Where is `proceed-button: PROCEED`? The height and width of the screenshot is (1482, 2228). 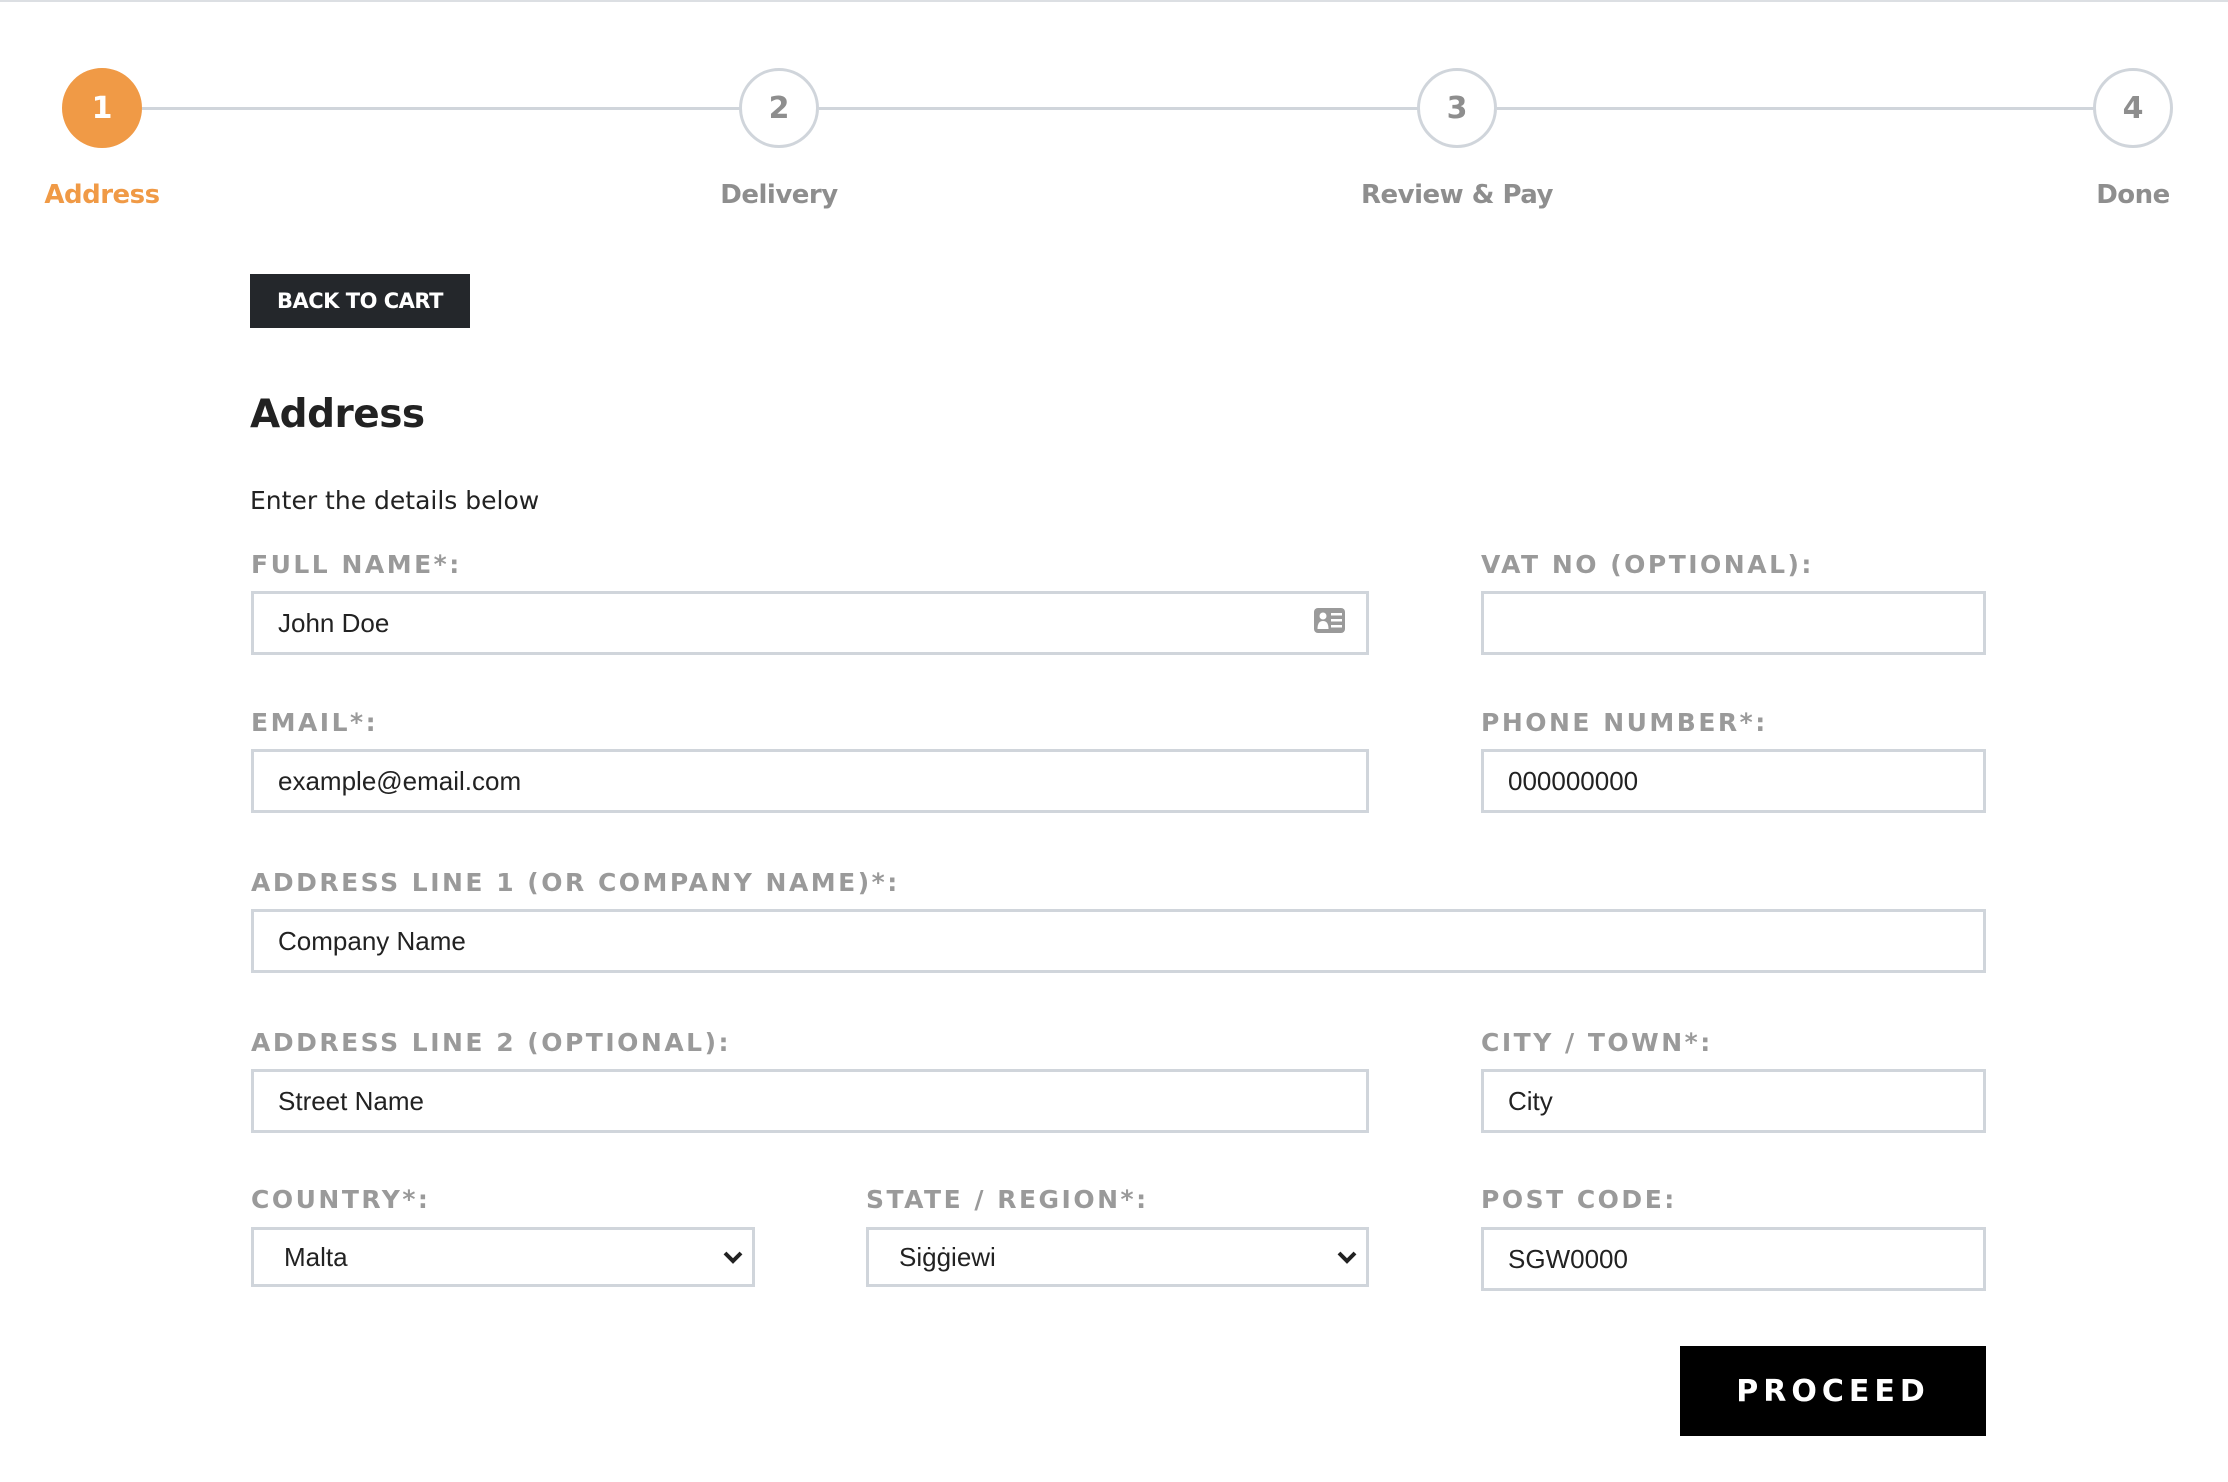 proceed-button: PROCEED is located at coordinates (1833, 1391).